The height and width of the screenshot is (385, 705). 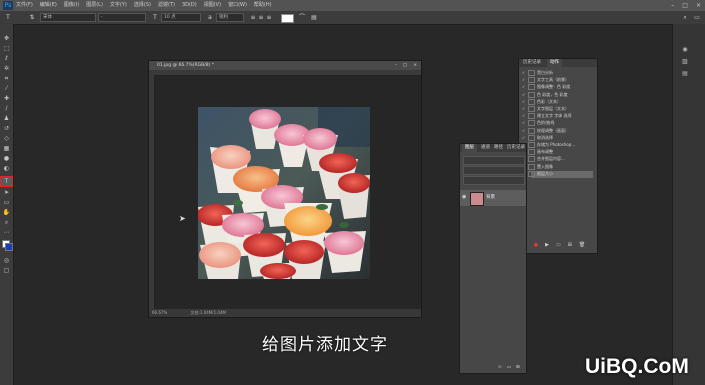 What do you see at coordinates (118, 5) in the screenshot?
I see `menu-item-type: 文字(Y)` at bounding box center [118, 5].